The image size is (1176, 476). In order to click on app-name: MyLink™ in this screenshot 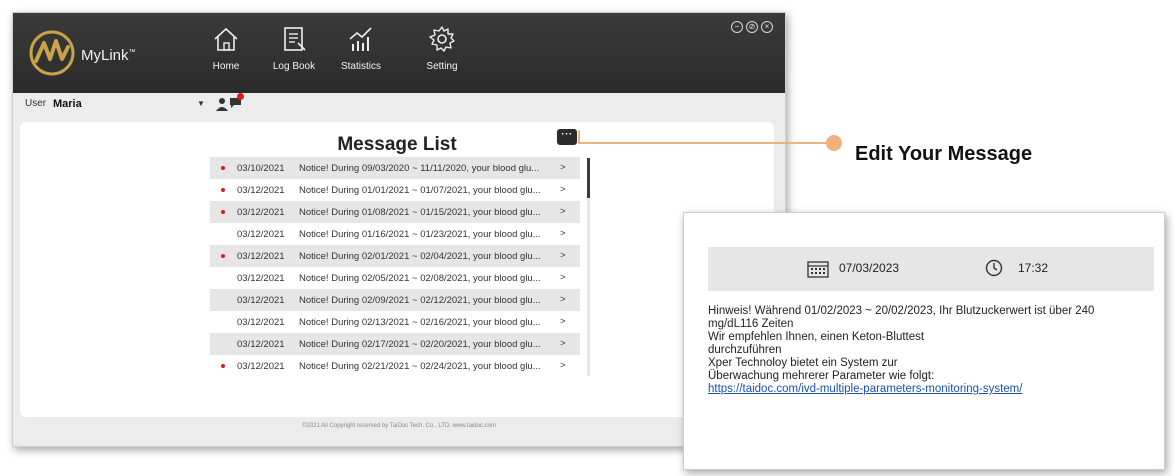, I will do `click(108, 55)`.